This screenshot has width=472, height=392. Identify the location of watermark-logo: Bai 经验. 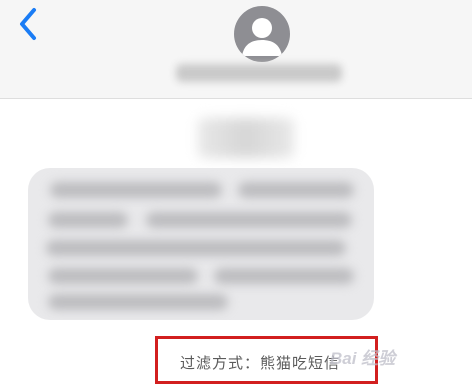
(362, 356).